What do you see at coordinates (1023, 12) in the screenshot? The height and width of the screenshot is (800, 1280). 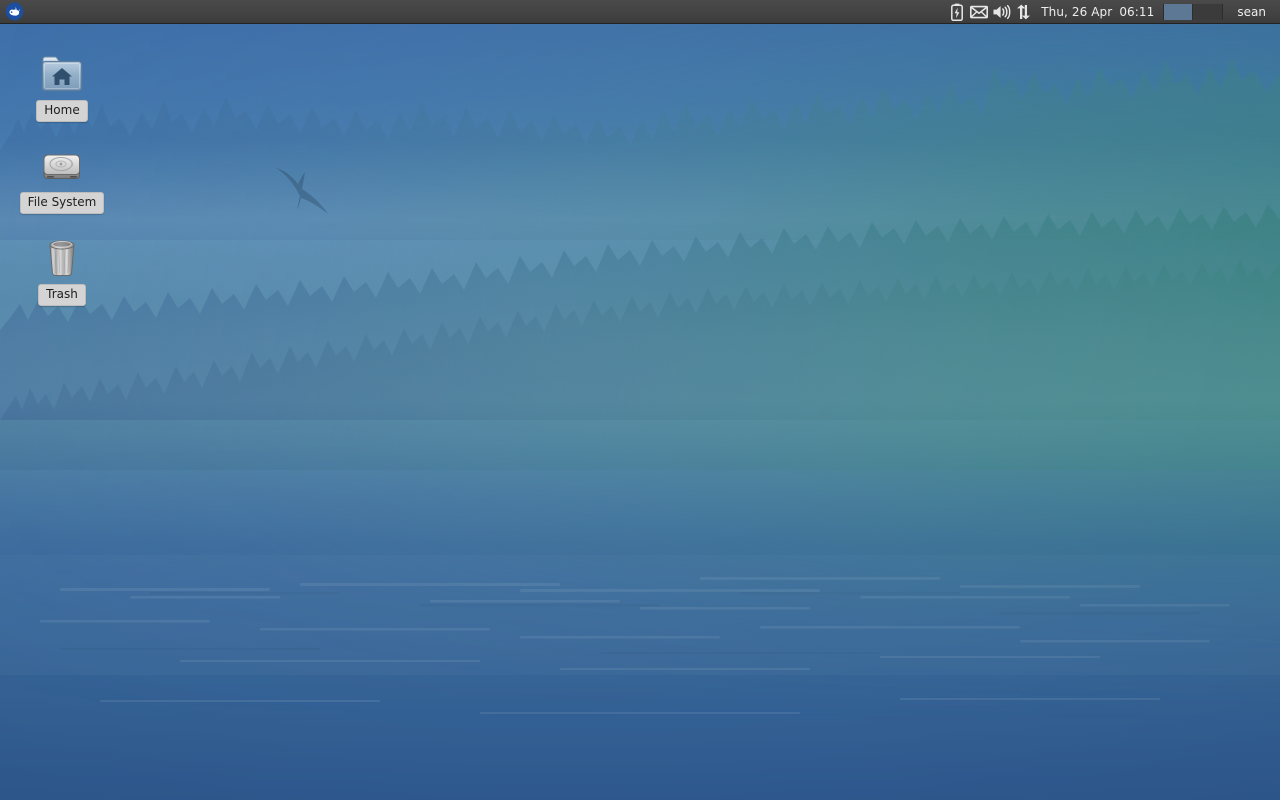 I see `network-icon` at bounding box center [1023, 12].